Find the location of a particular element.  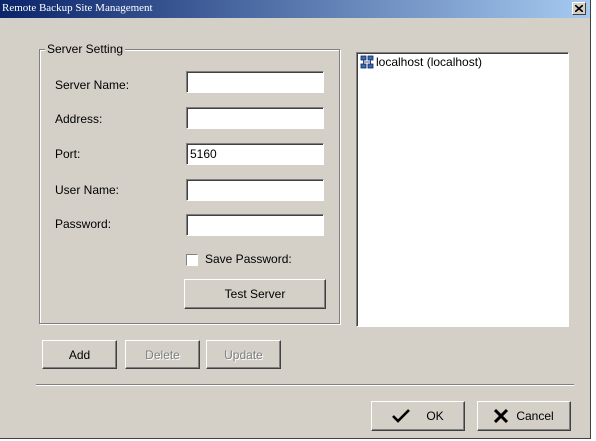

add-button: Add is located at coordinates (79, 354).